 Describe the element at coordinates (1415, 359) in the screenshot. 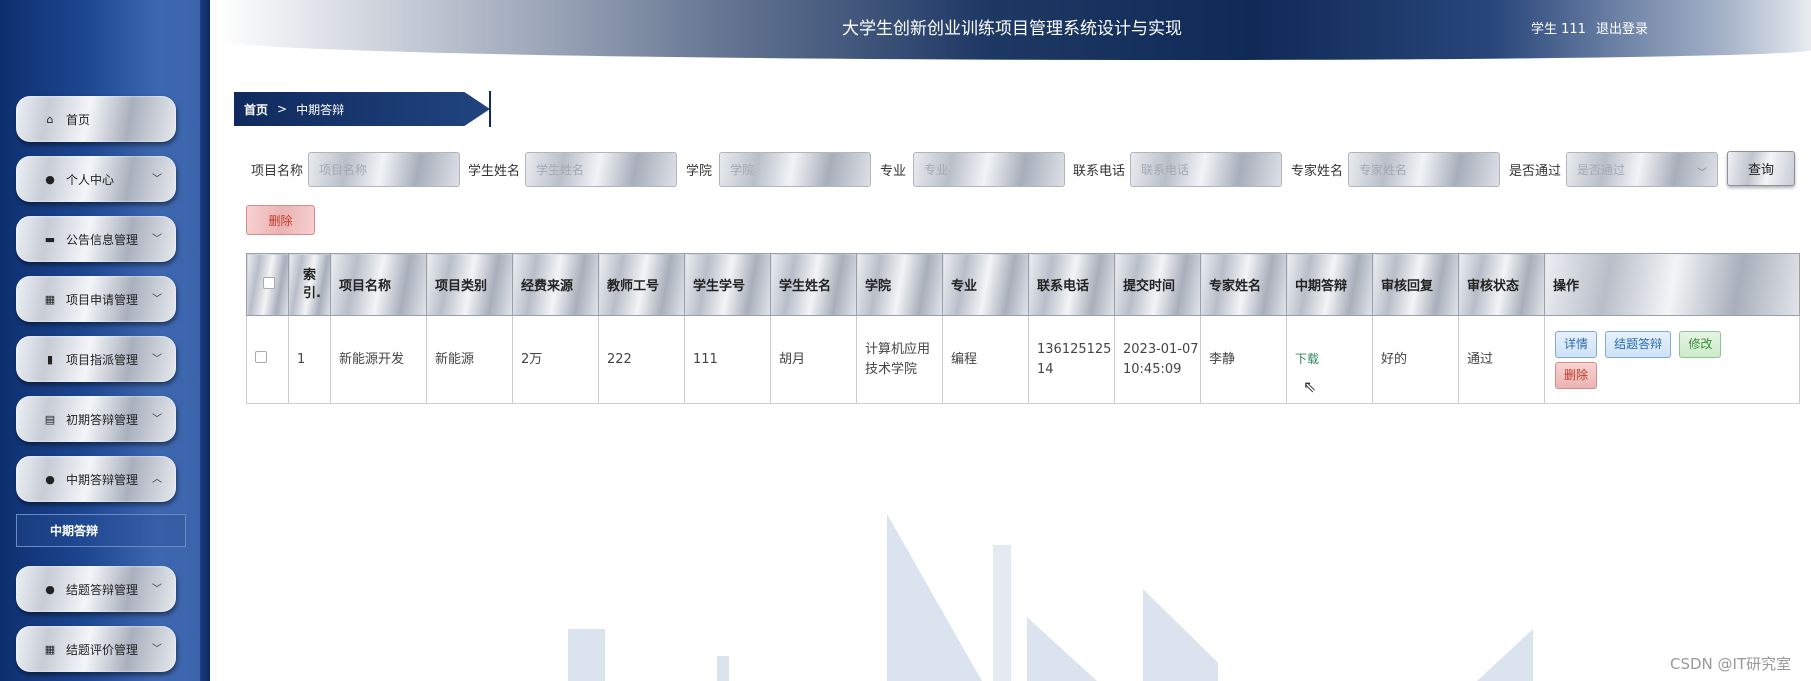

I see `cell-review-reply: 好的` at that location.